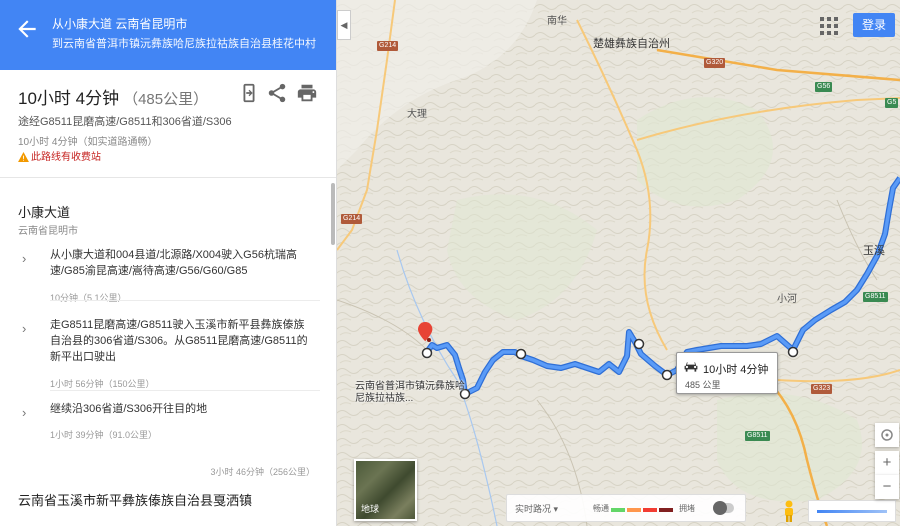  Describe the element at coordinates (385, 490) in the screenshot. I see `satellite-toggle: 地球` at that location.